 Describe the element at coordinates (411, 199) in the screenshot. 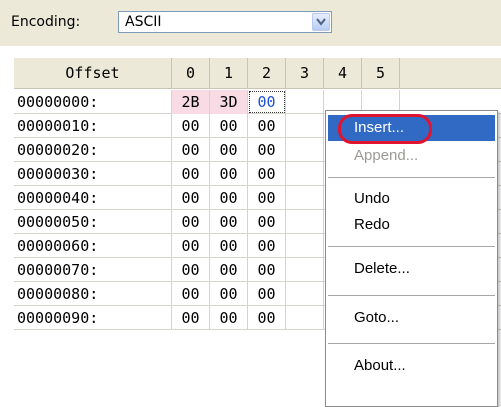

I see `menu-item-undo: Undo` at that location.